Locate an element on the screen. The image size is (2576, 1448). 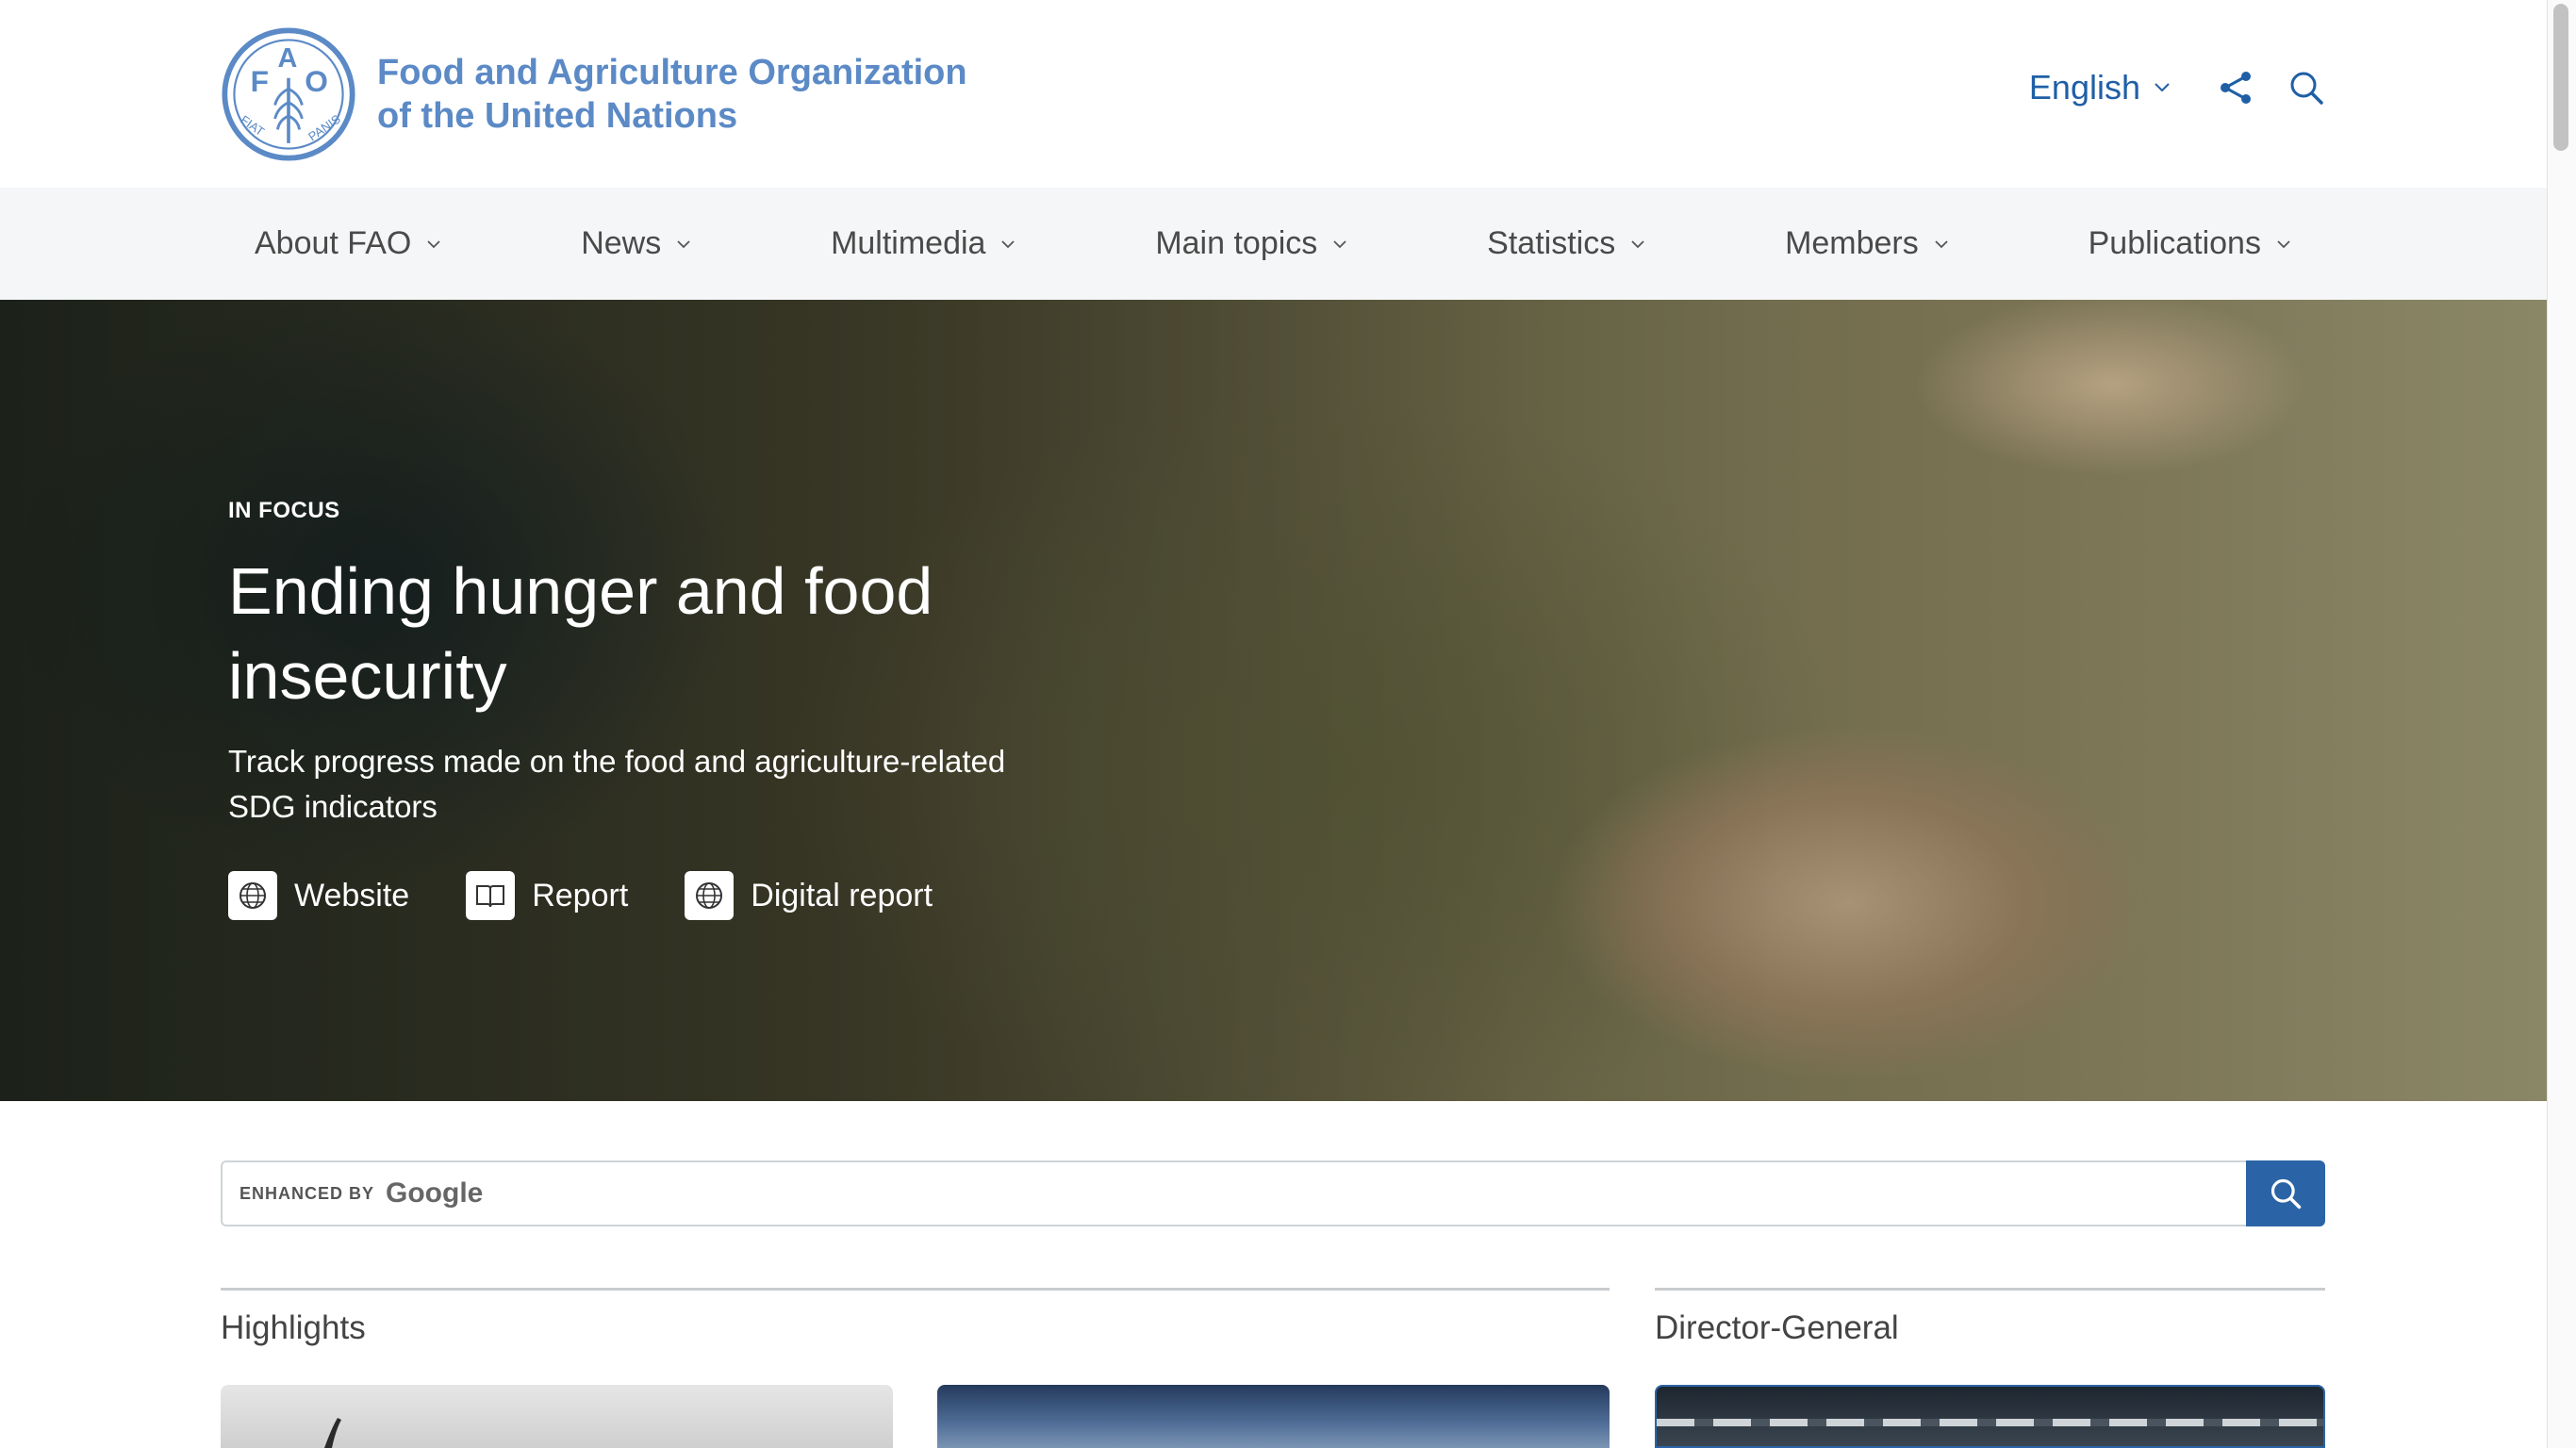
hero-links: Website Report Digital report is located at coordinates (652, 895).